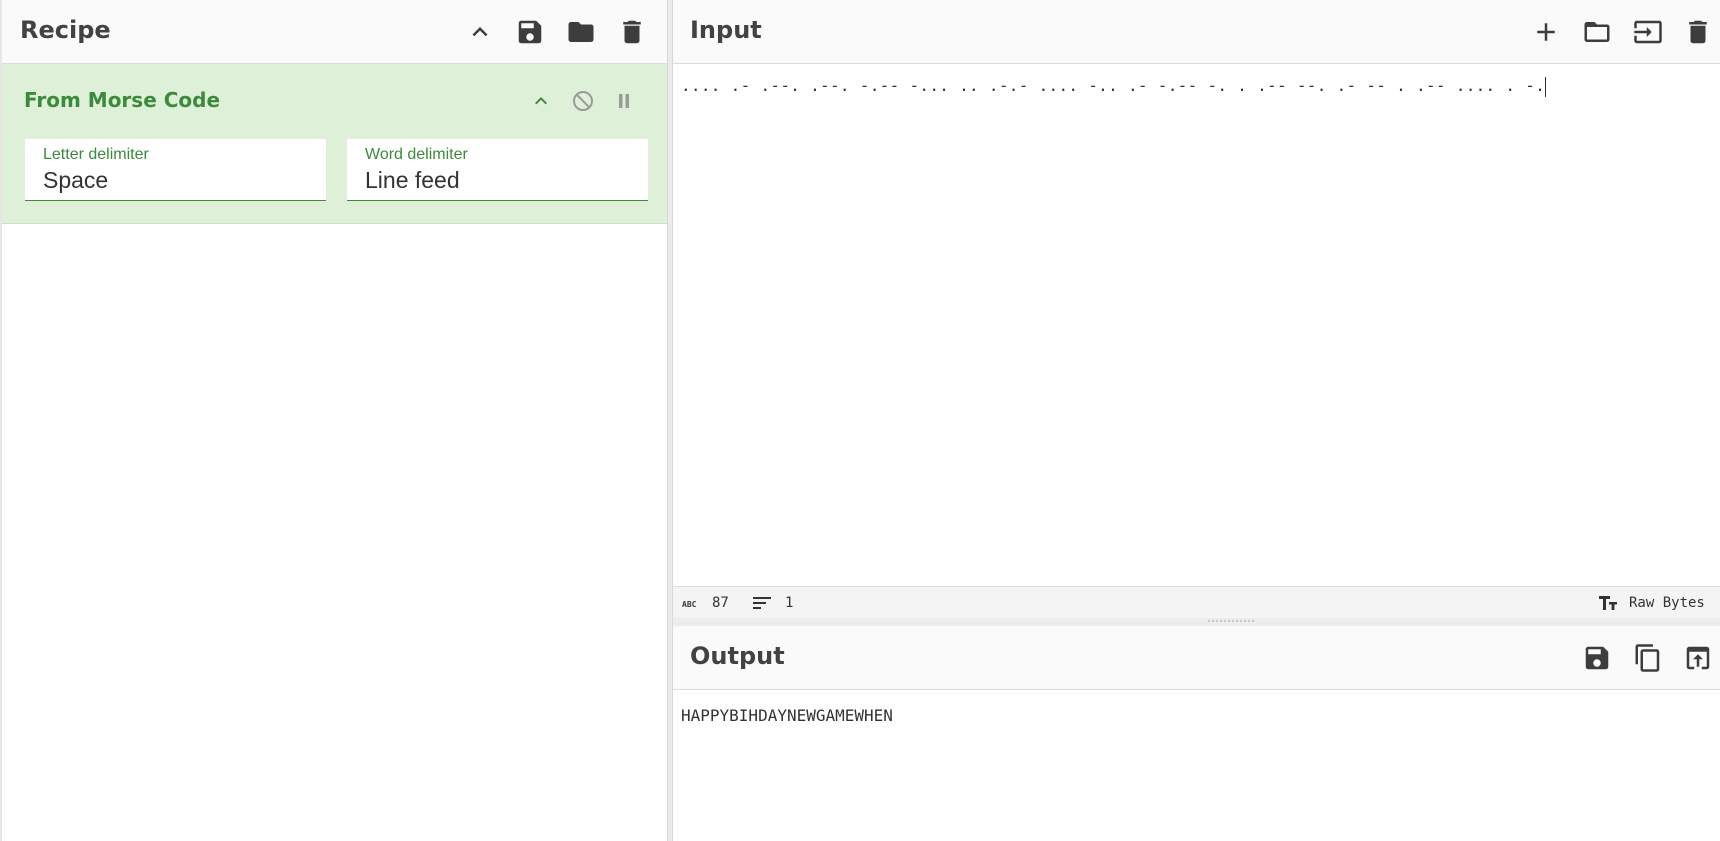 The width and height of the screenshot is (1720, 841). What do you see at coordinates (1196, 622) in the screenshot?
I see `pane-resizer-horizontal` at bounding box center [1196, 622].